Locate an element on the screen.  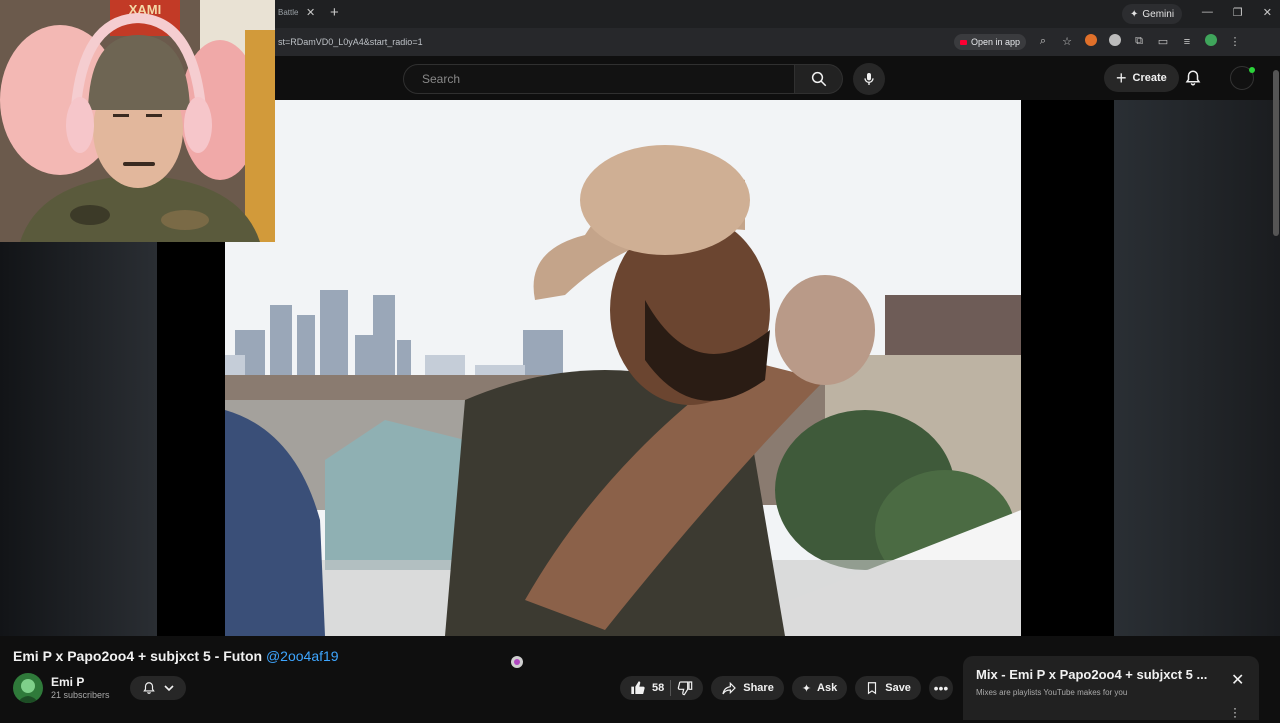
tab-close-icon: ✕ is located at coordinates (310, 12).